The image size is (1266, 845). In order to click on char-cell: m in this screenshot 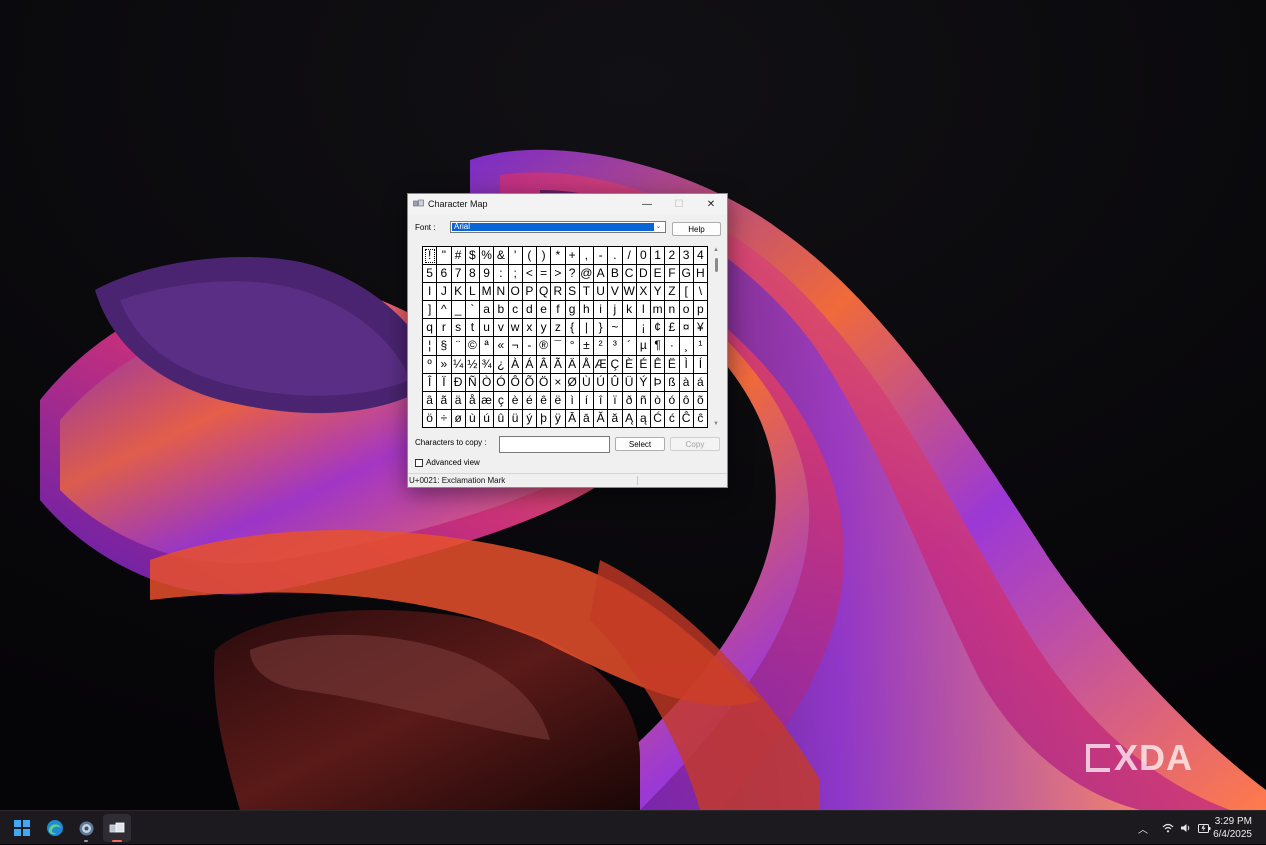, I will do `click(658, 310)`.